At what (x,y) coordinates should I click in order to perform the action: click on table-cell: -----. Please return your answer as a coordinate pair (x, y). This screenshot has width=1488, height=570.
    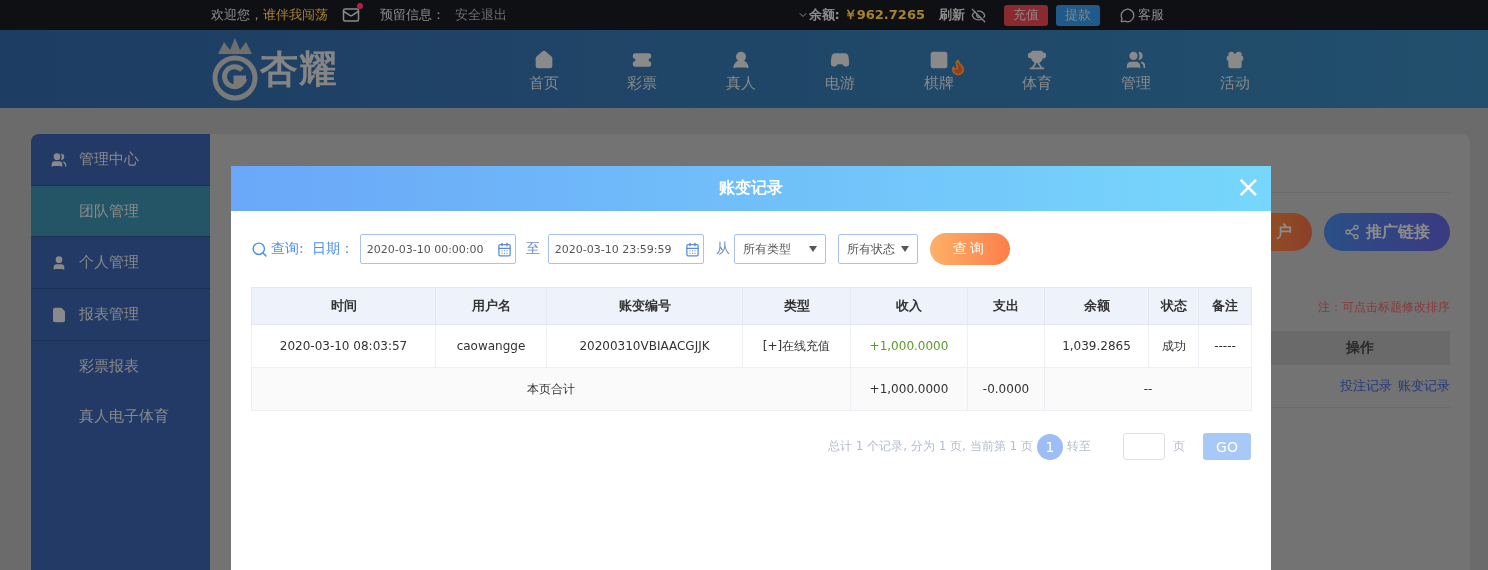
    Looking at the image, I should click on (1225, 346).